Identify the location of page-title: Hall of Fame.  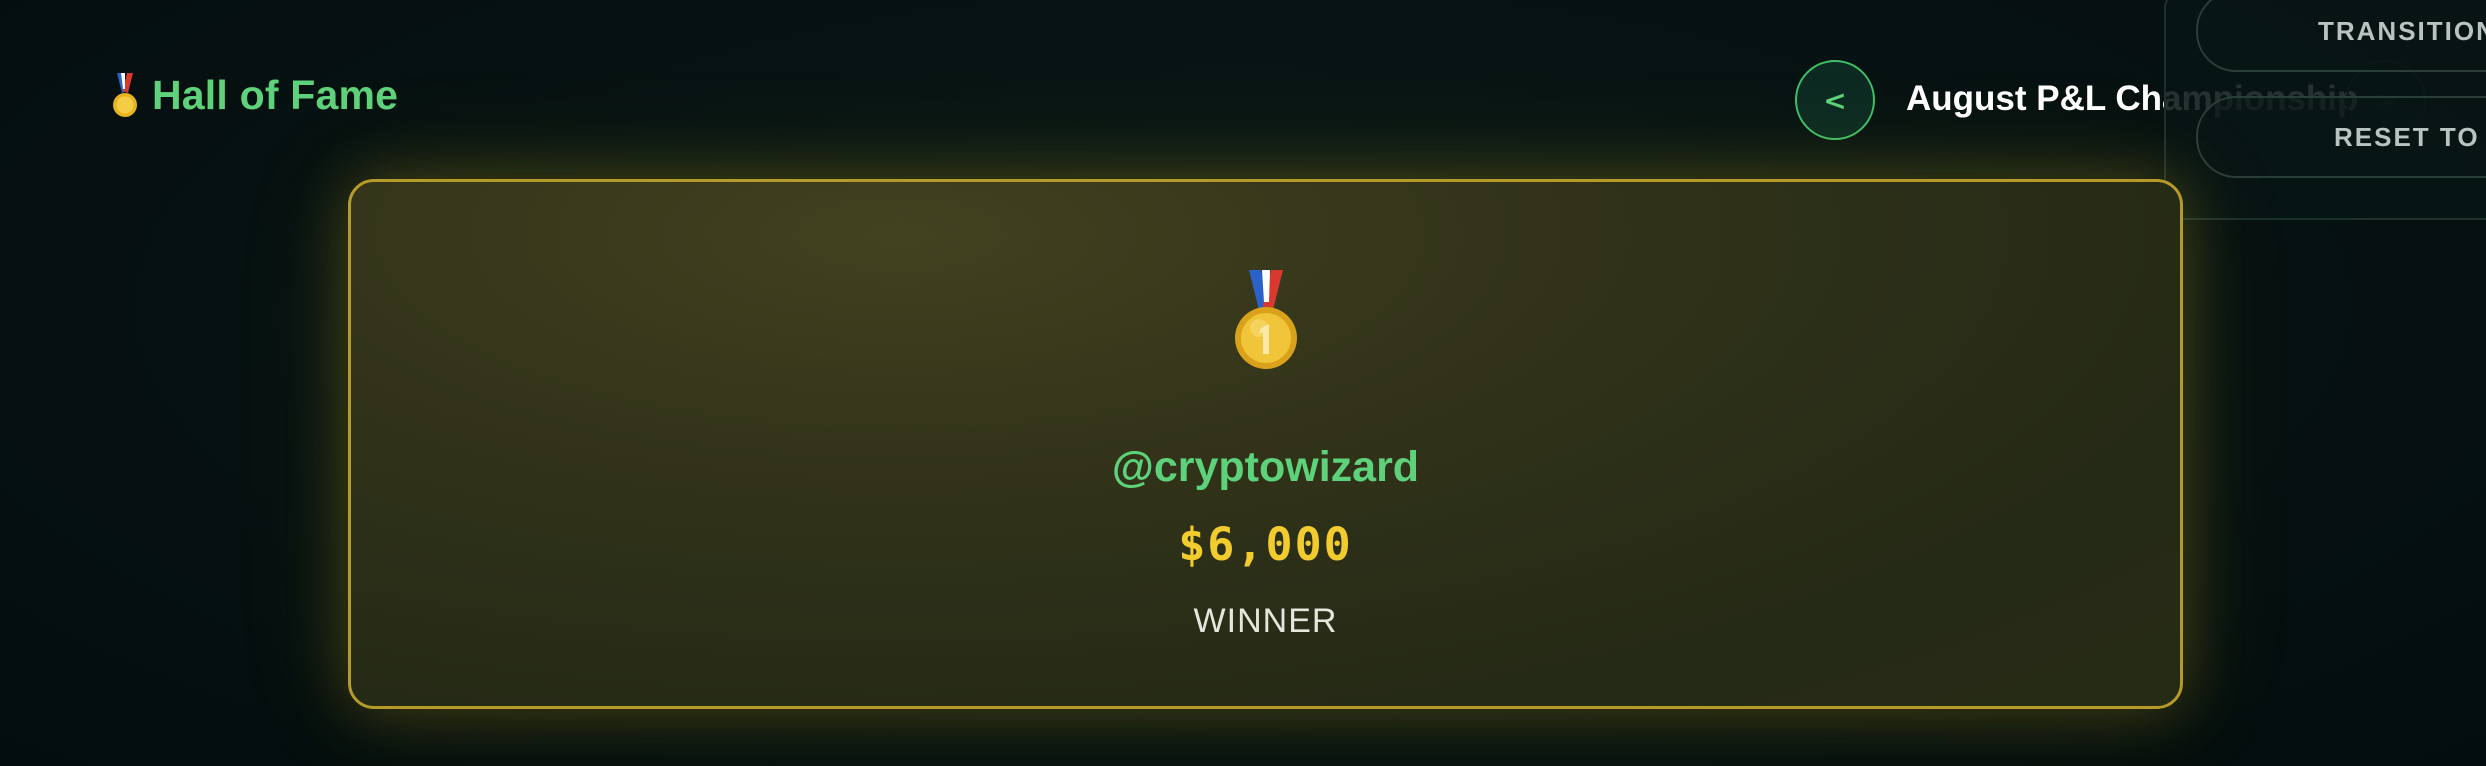
(275, 95).